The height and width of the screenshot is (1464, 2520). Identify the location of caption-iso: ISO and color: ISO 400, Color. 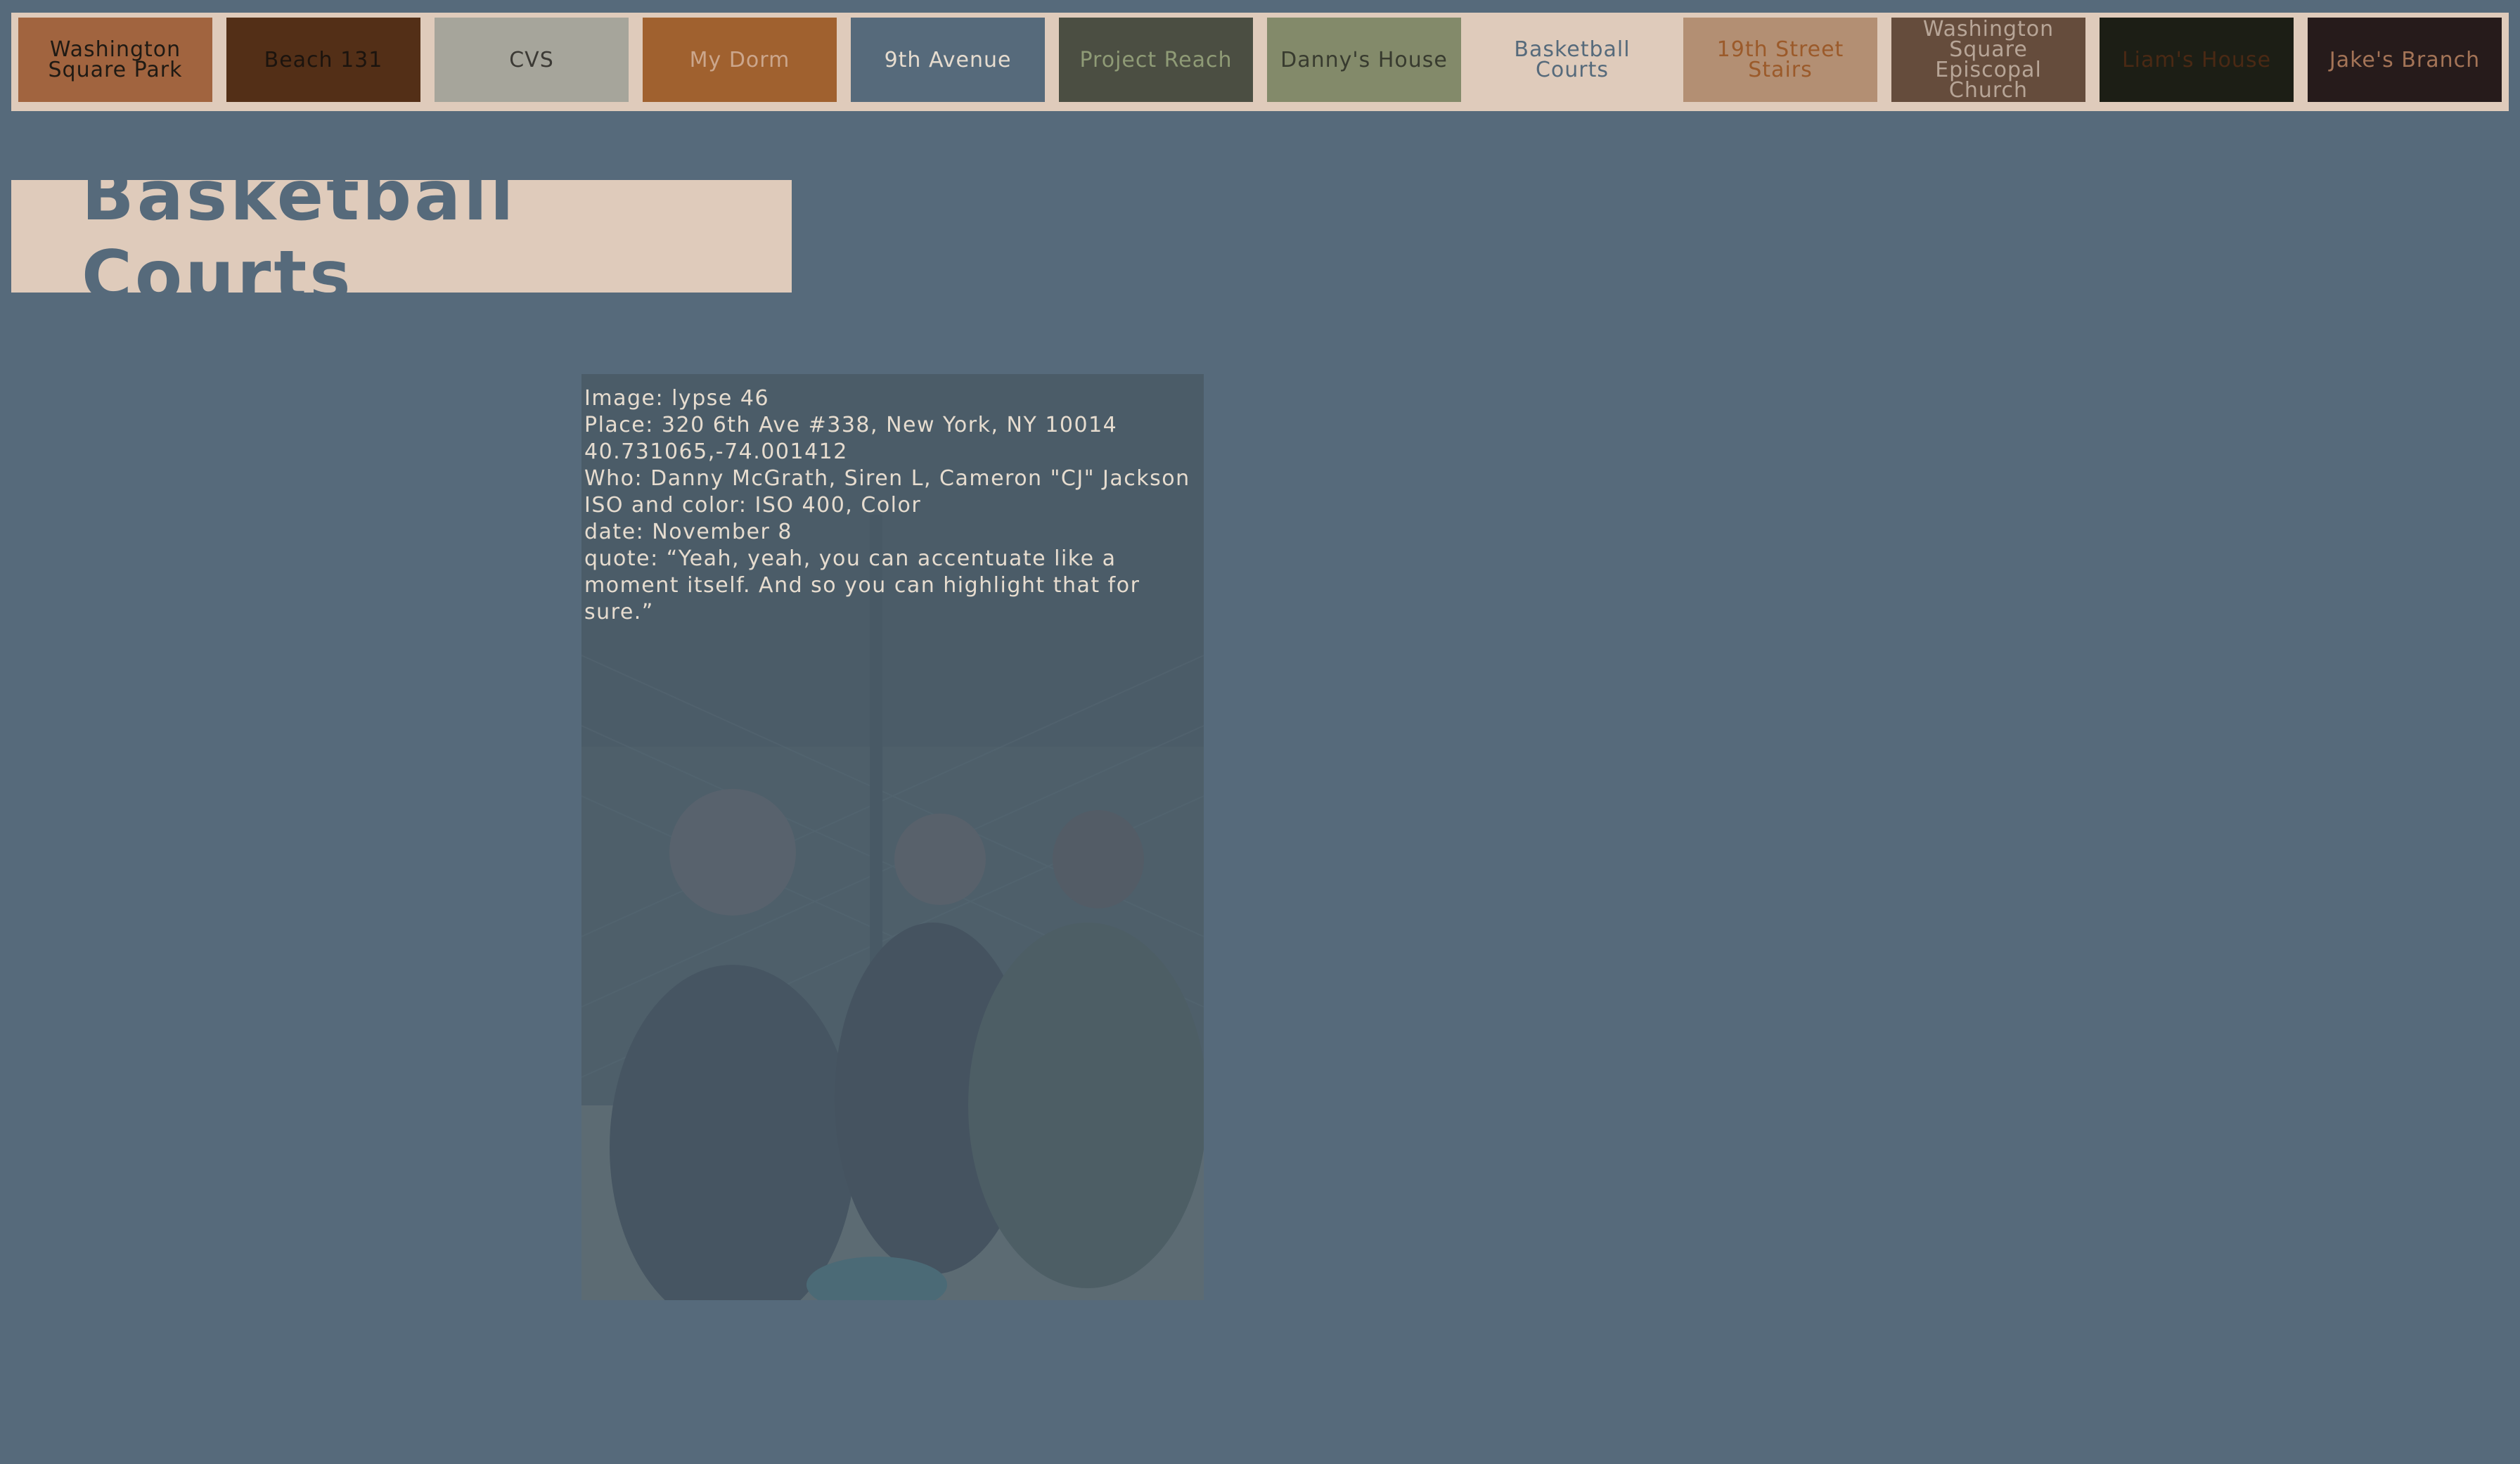
(753, 506).